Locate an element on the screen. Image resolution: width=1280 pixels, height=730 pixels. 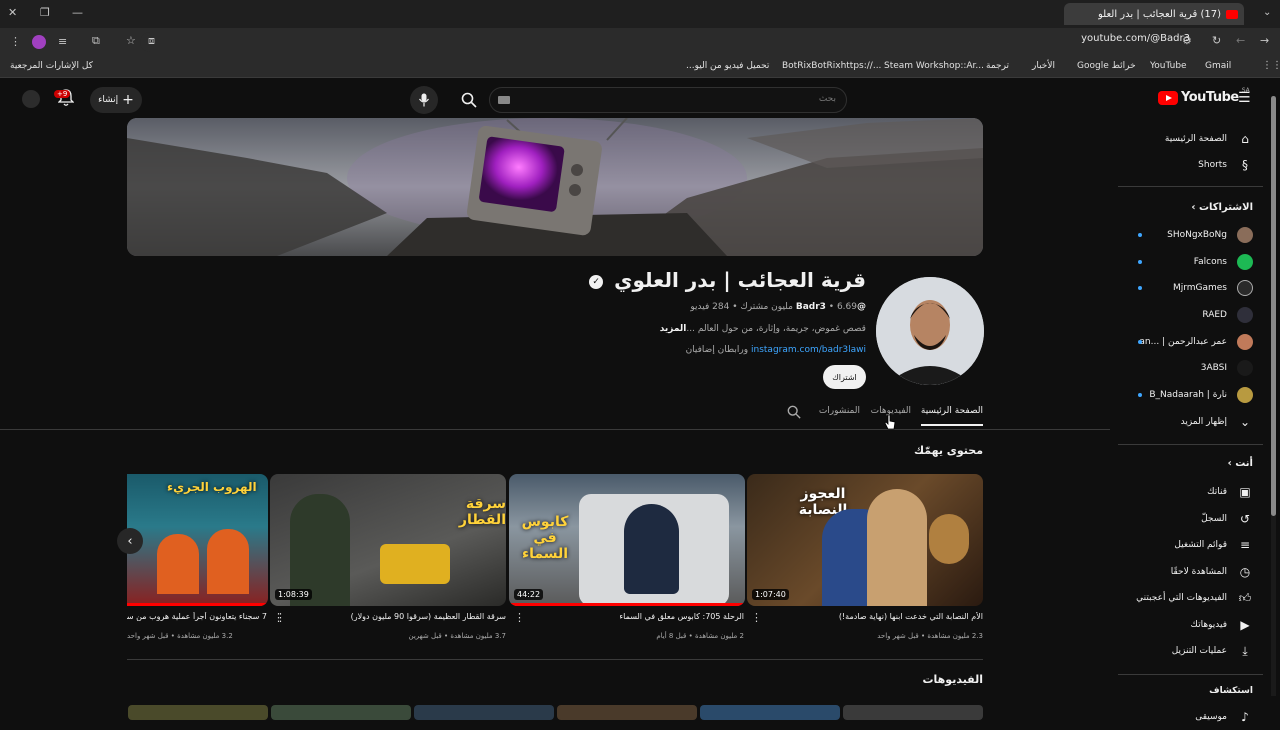
bookmark-item: Gmail is located at coordinates (1218, 66).